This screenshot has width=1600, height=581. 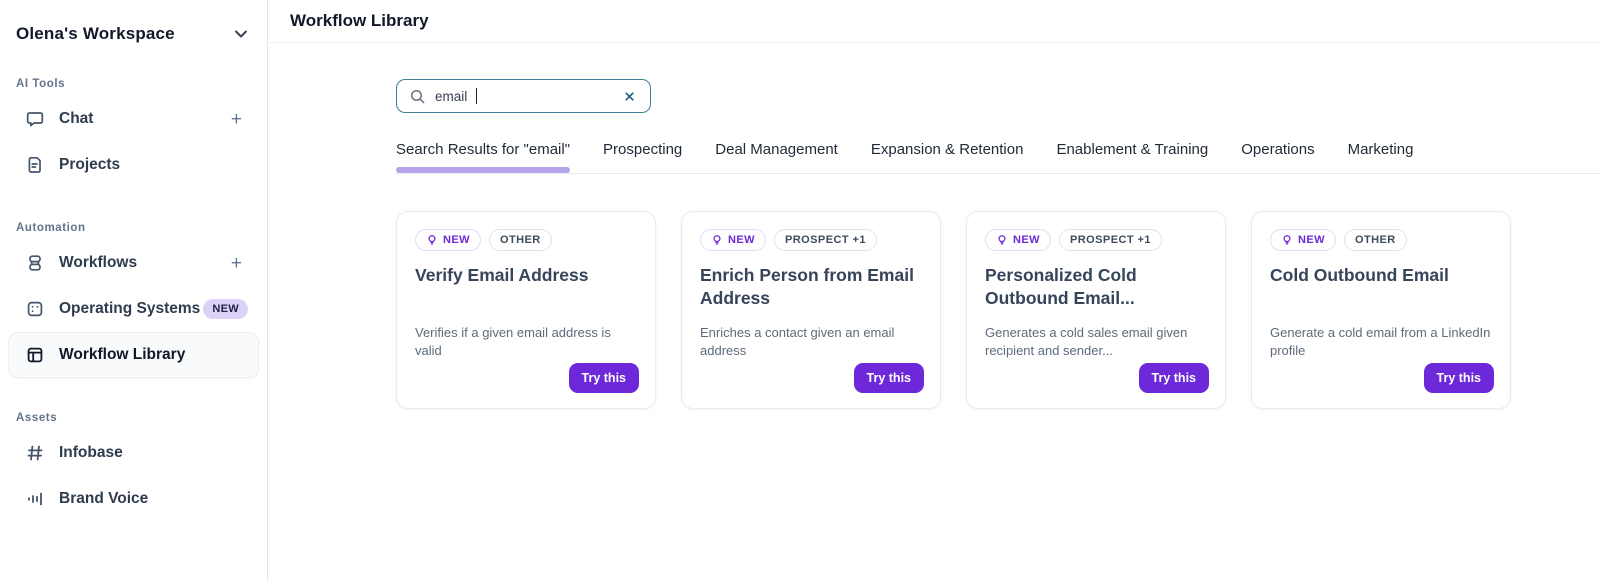 What do you see at coordinates (807, 286) in the screenshot?
I see `workflow-title: Enrich Person from Email Address` at bounding box center [807, 286].